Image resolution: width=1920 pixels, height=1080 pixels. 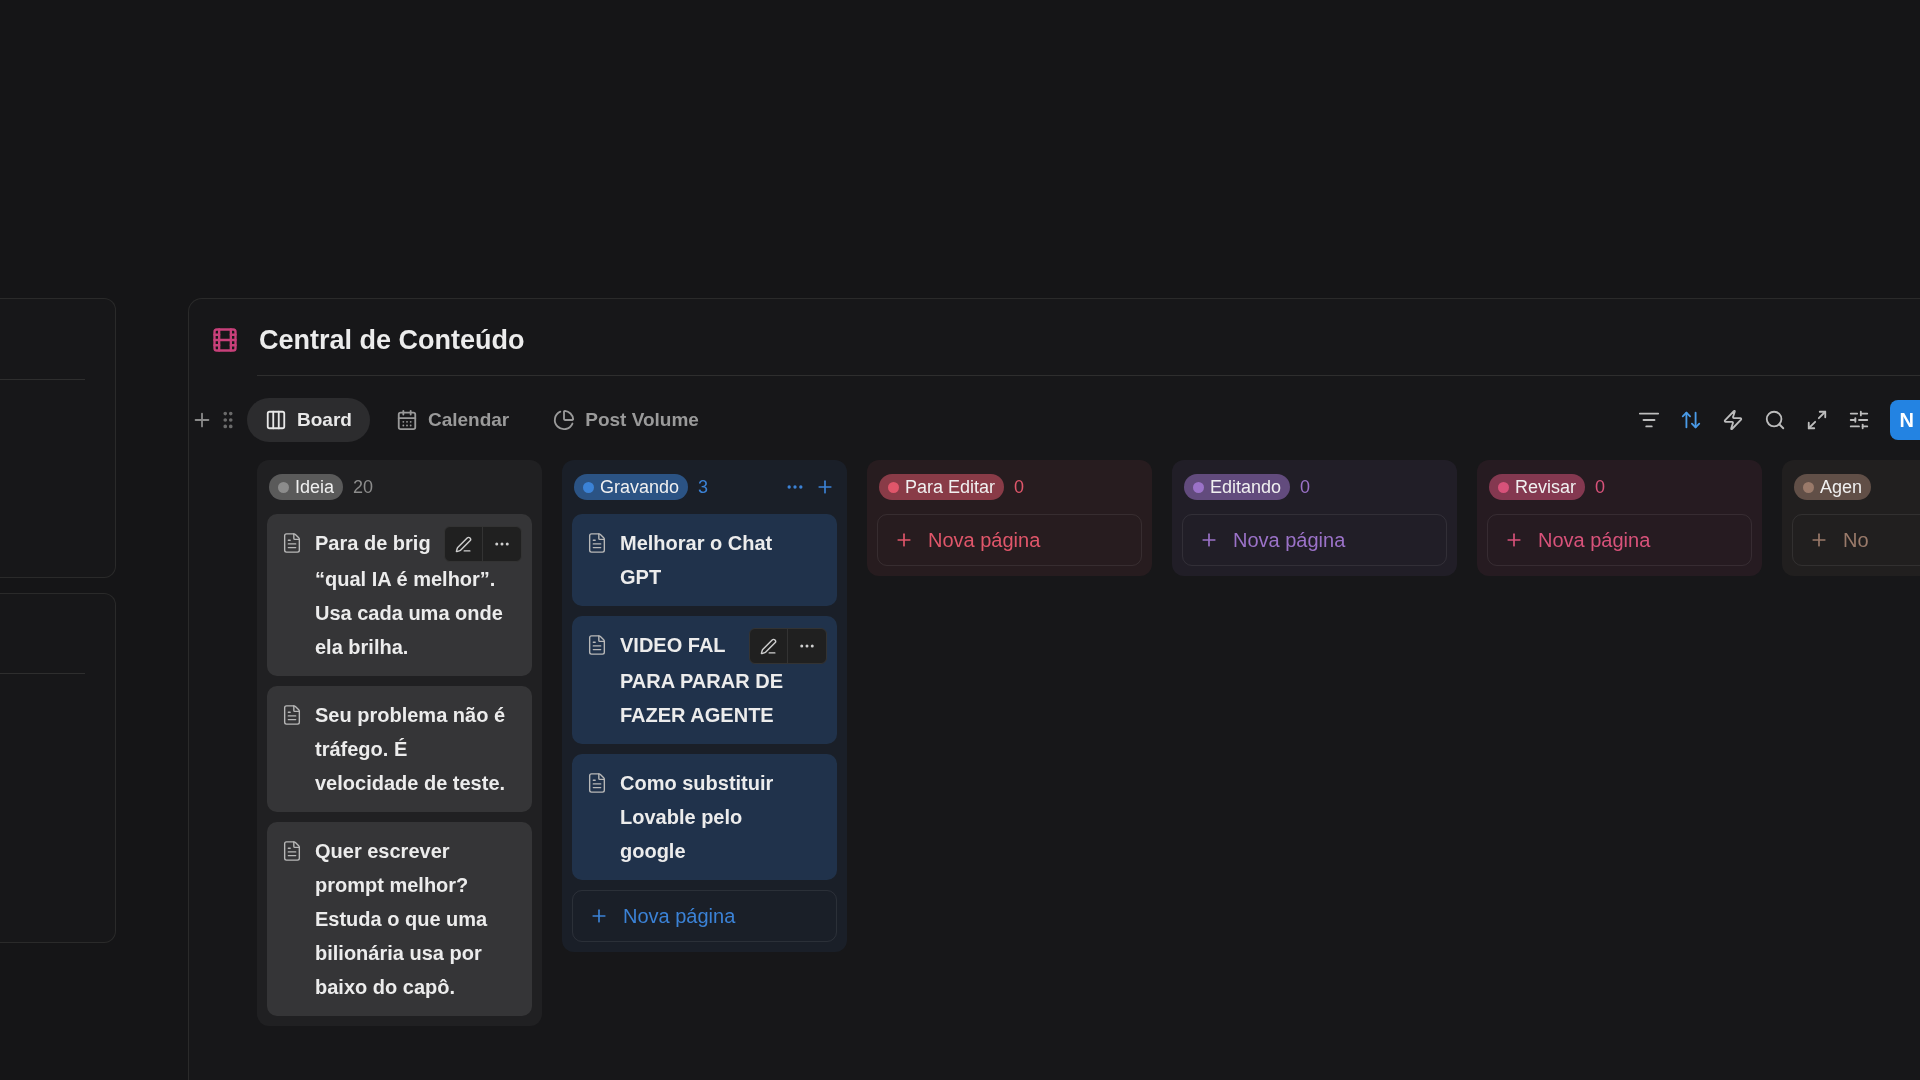 I want to click on card-title: Melhorar o Chat GPT, so click(x=697, y=560).